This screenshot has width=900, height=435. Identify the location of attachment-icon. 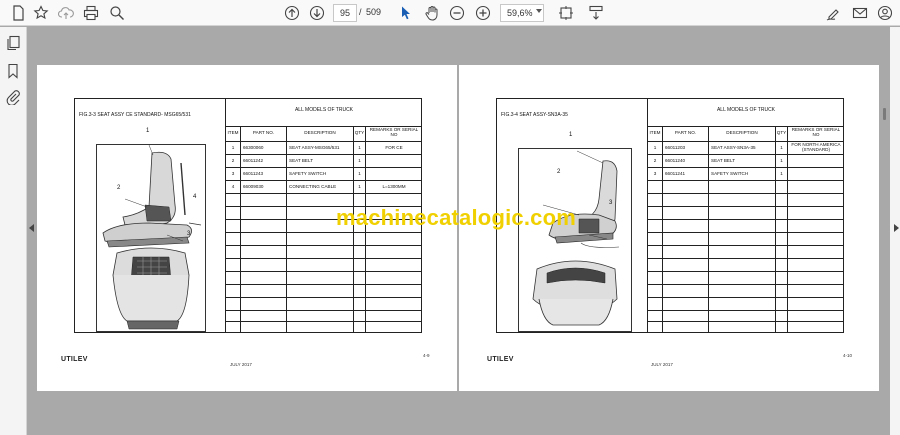
(13, 97).